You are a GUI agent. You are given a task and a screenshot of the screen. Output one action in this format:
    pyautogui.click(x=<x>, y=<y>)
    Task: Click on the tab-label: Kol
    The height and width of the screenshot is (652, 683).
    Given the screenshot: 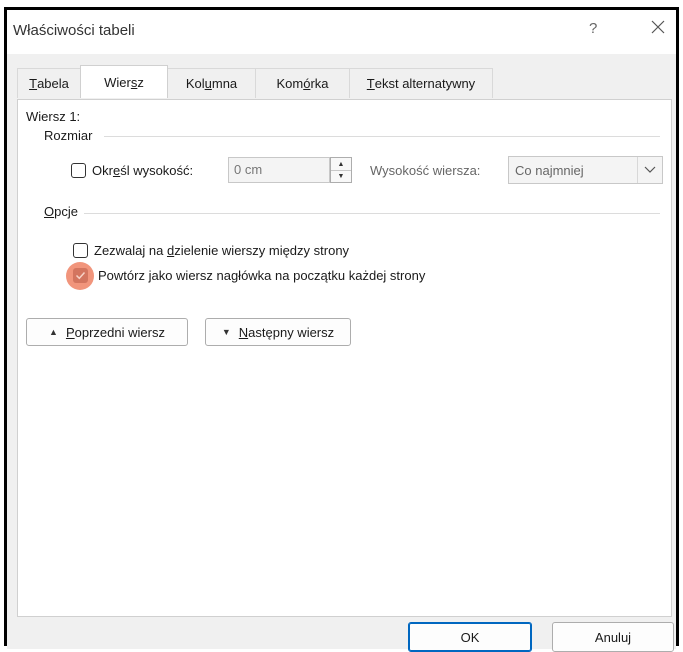 What is the action you would take?
    pyautogui.click(x=195, y=83)
    